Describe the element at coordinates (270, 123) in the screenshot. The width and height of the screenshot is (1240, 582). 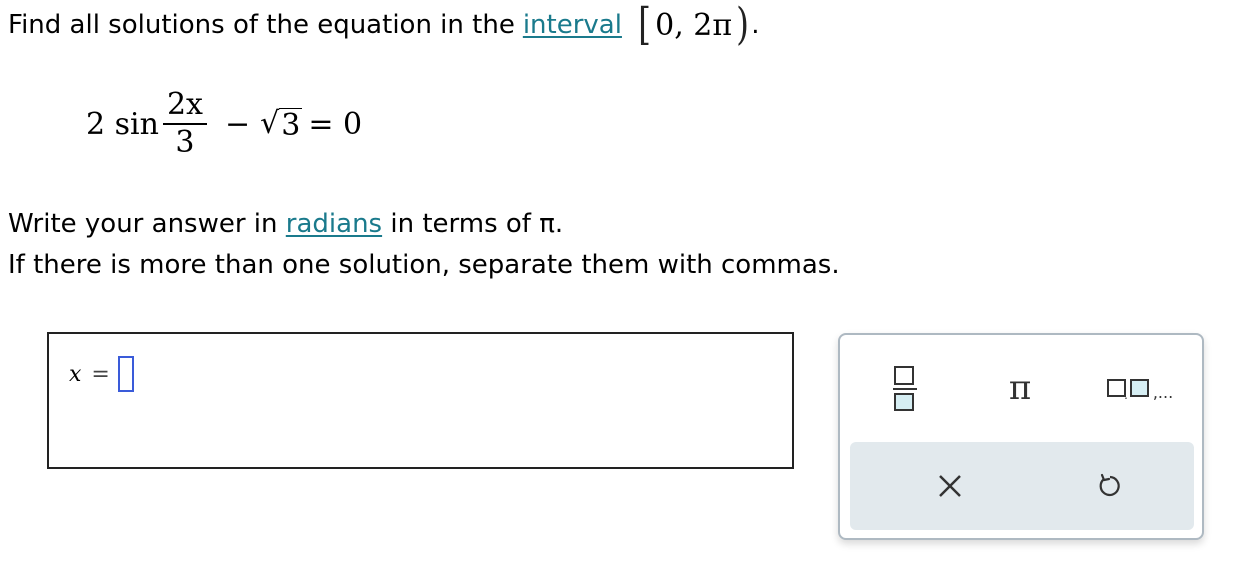
I see `radical-symbol: √` at that location.